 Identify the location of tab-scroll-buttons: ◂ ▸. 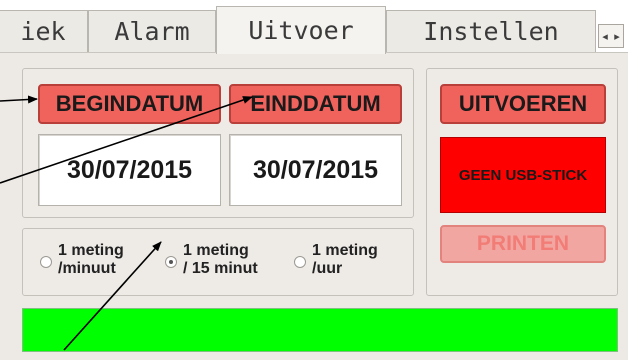
(611, 36).